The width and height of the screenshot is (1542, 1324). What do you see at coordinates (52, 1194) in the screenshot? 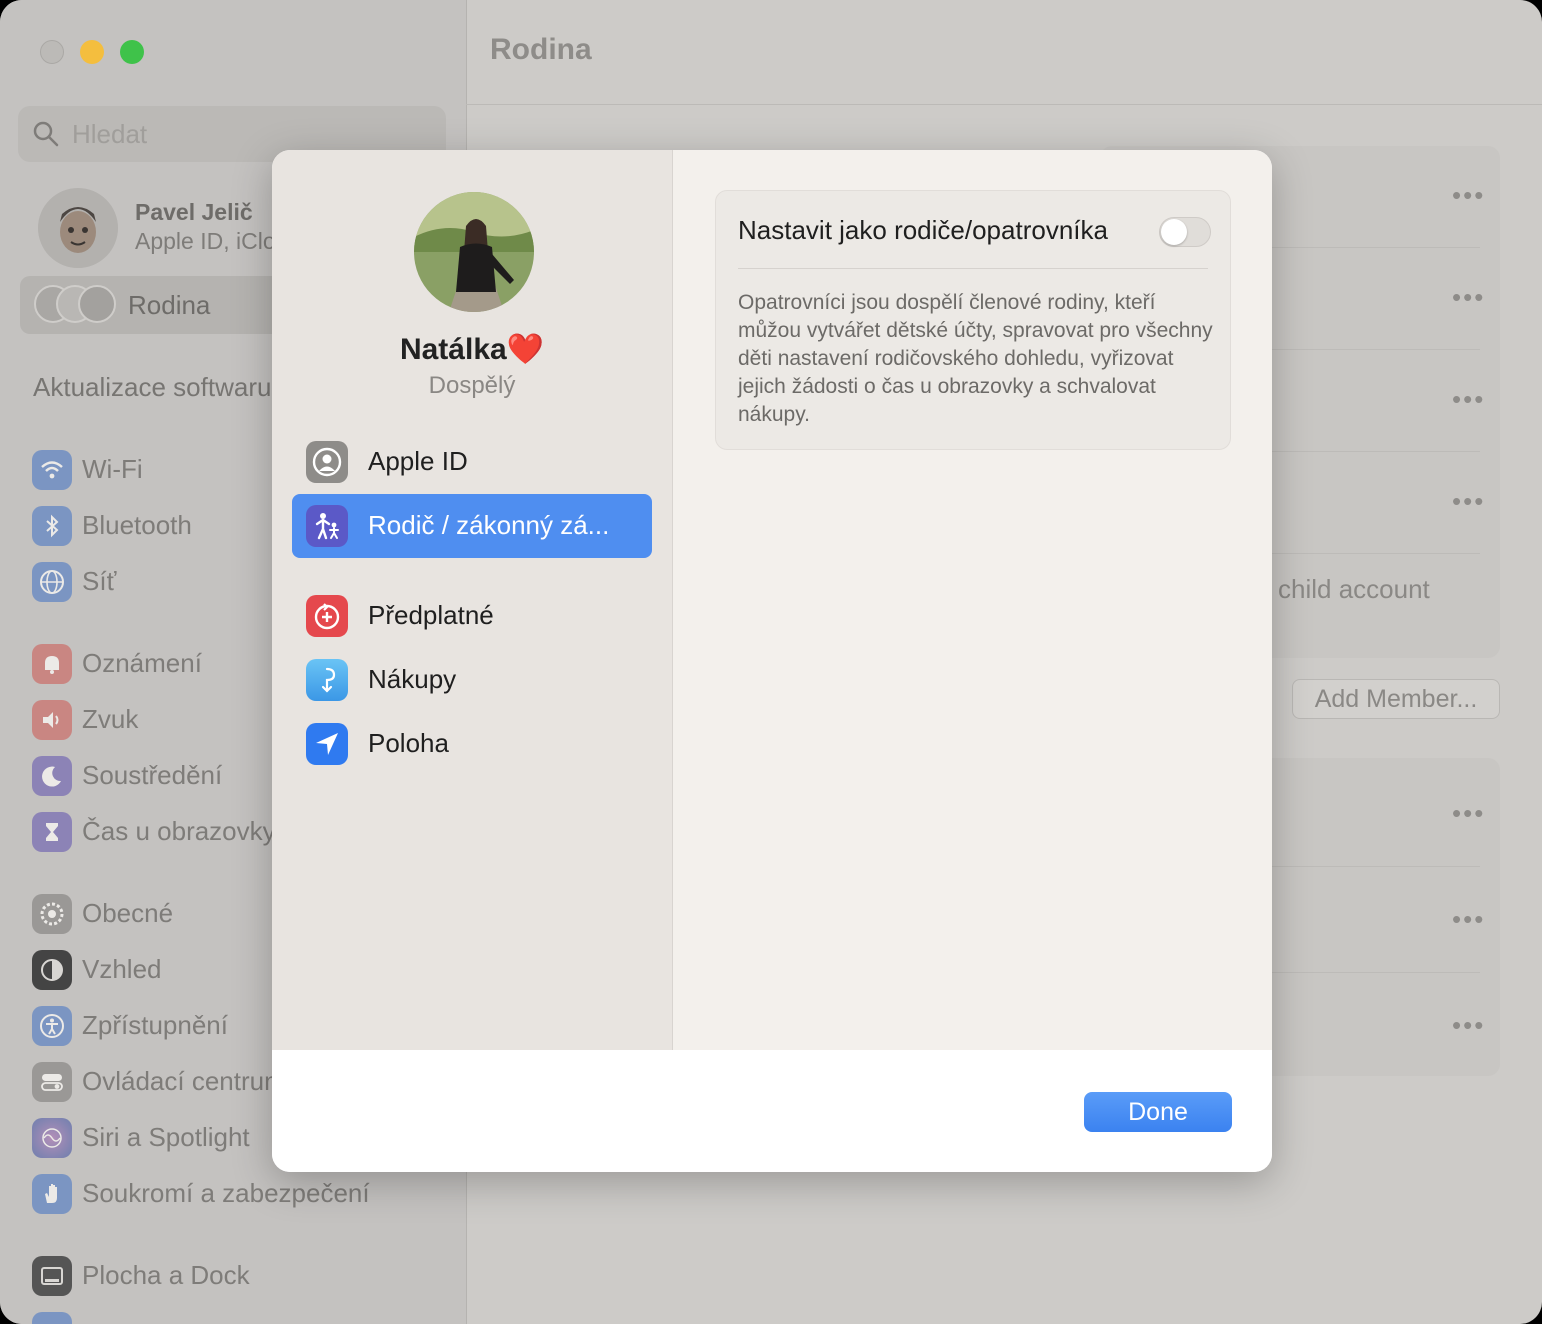
I see `hand-icon` at bounding box center [52, 1194].